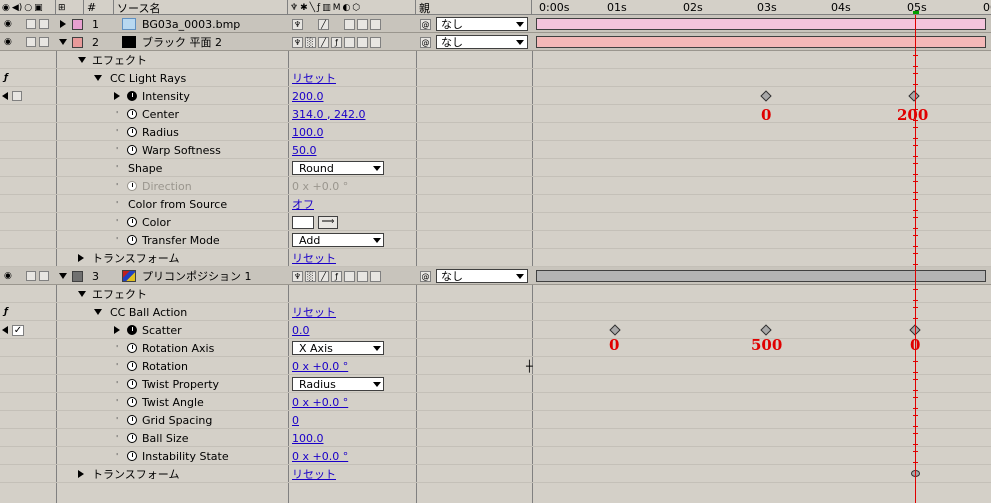 The image size is (991, 503). What do you see at coordinates (18, 96) in the screenshot?
I see `keyframe-checkbox` at bounding box center [18, 96].